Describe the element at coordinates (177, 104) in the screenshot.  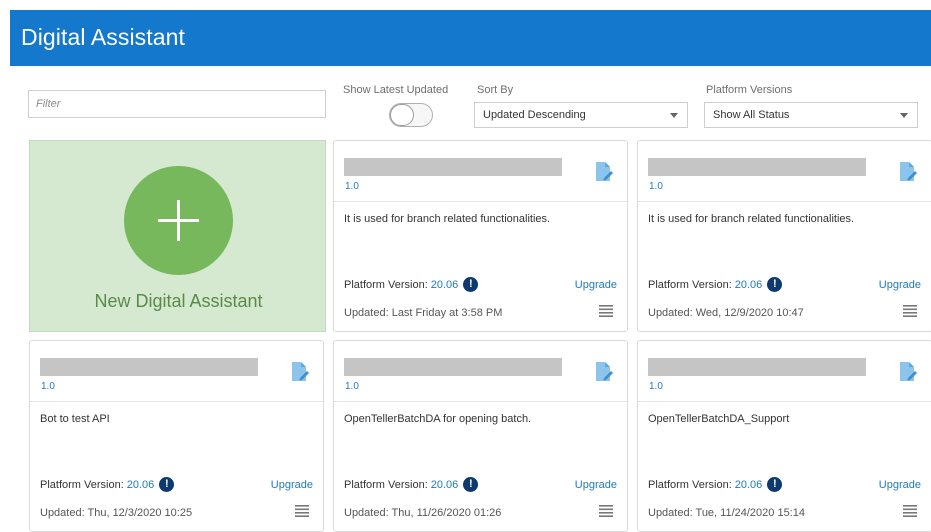
I see `filter-input` at that location.